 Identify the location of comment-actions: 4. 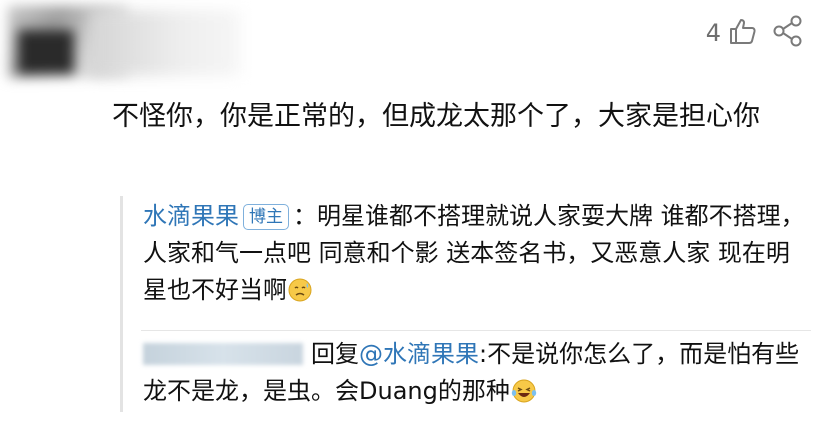
(755, 33).